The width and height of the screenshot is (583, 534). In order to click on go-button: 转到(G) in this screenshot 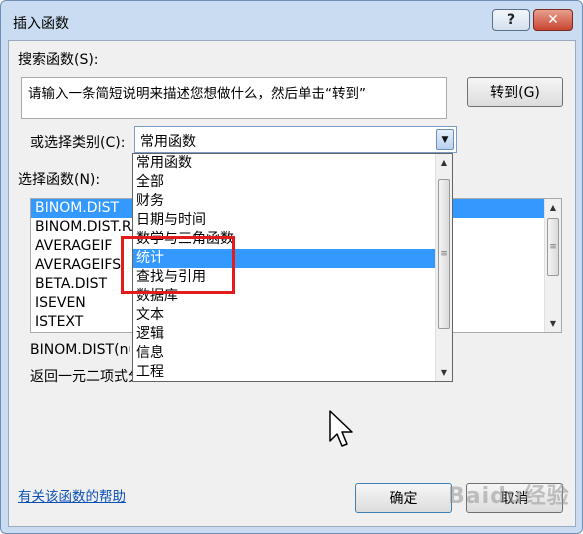, I will do `click(515, 92)`.